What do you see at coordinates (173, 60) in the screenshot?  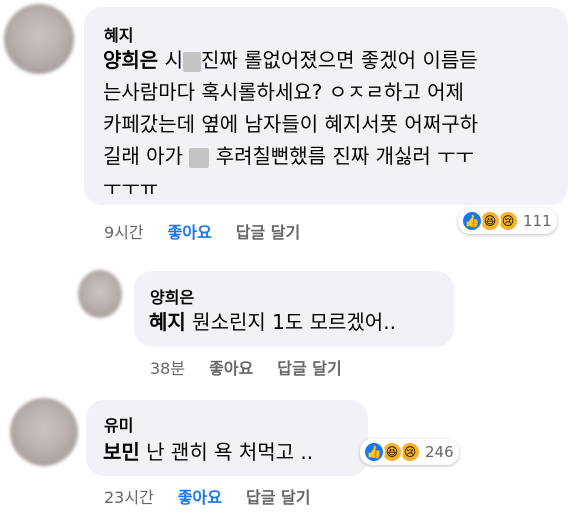 I see `comment-text-part: 시` at bounding box center [173, 60].